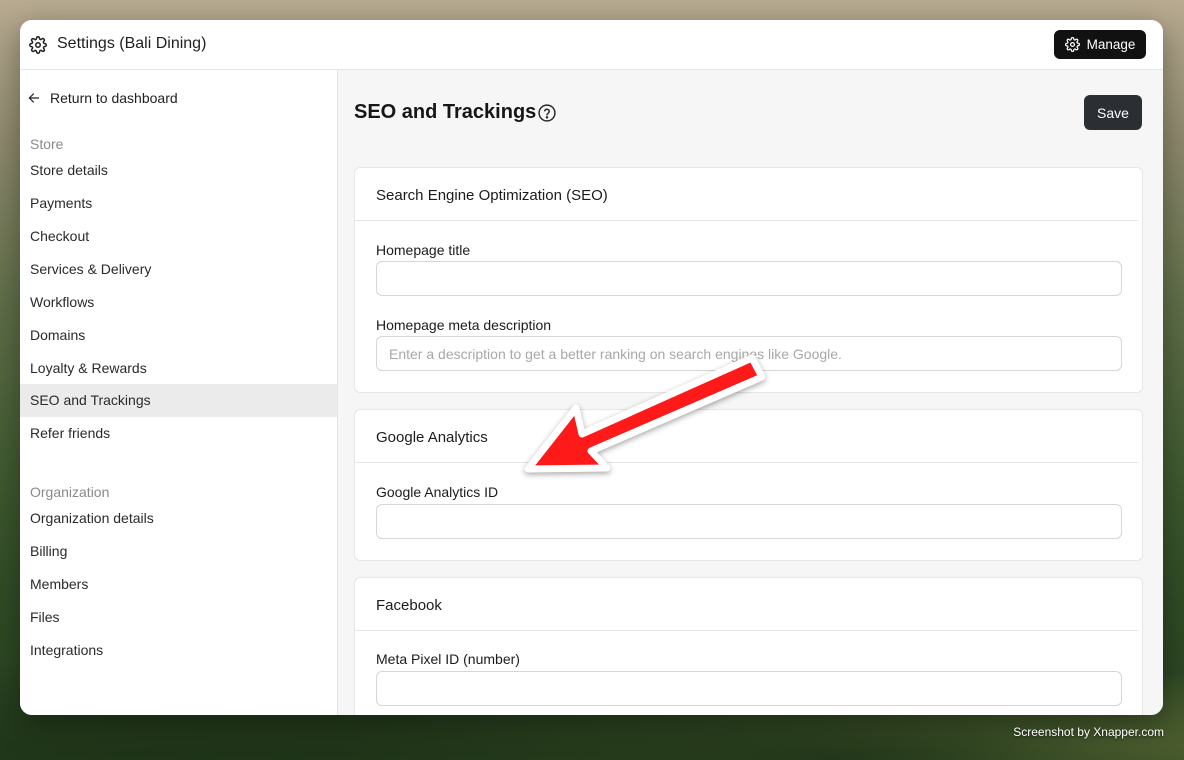 This screenshot has width=1184, height=760. What do you see at coordinates (464, 325) in the screenshot?
I see `homepage-meta-description-label: Homepage meta description` at bounding box center [464, 325].